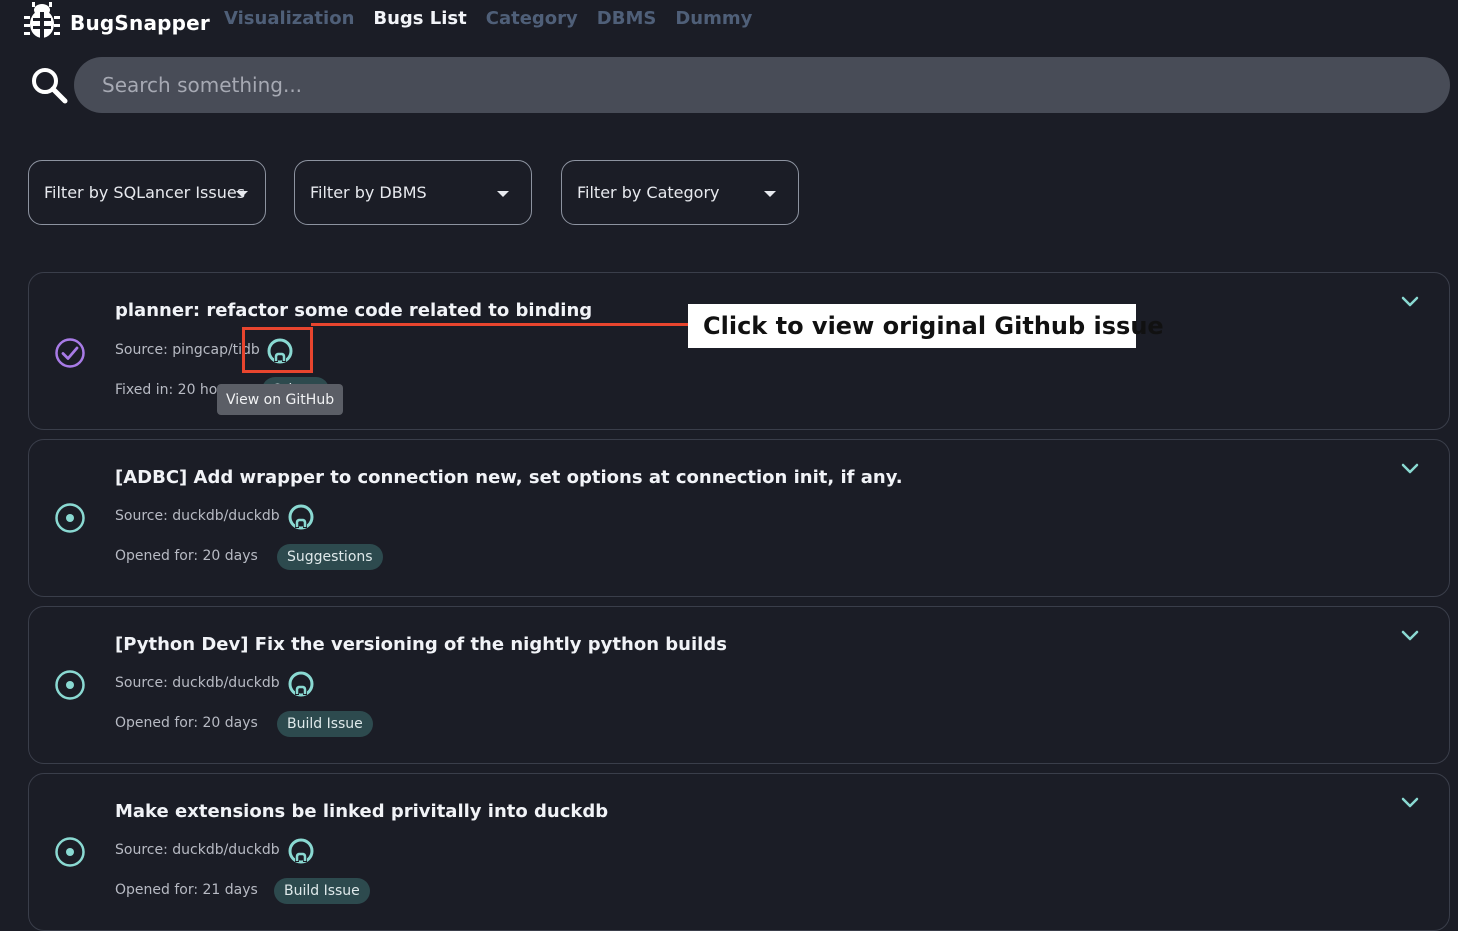 This screenshot has width=1458, height=931. I want to click on annotation-callout: Click to view original Github issue, so click(926, 326).